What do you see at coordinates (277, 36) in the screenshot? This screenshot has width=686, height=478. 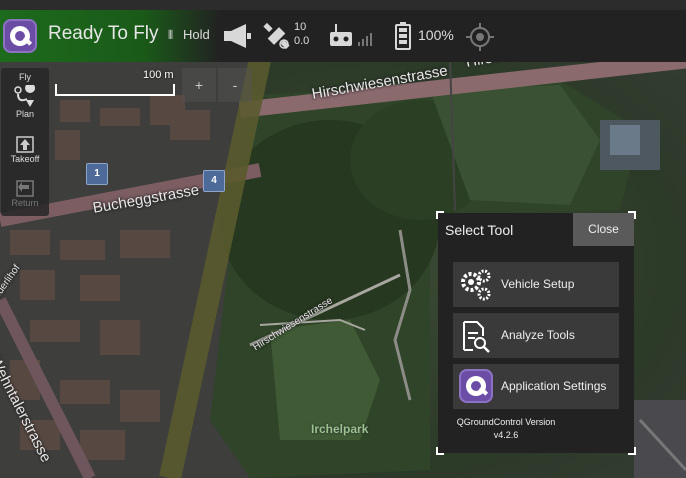 I see `satellite-icon` at bounding box center [277, 36].